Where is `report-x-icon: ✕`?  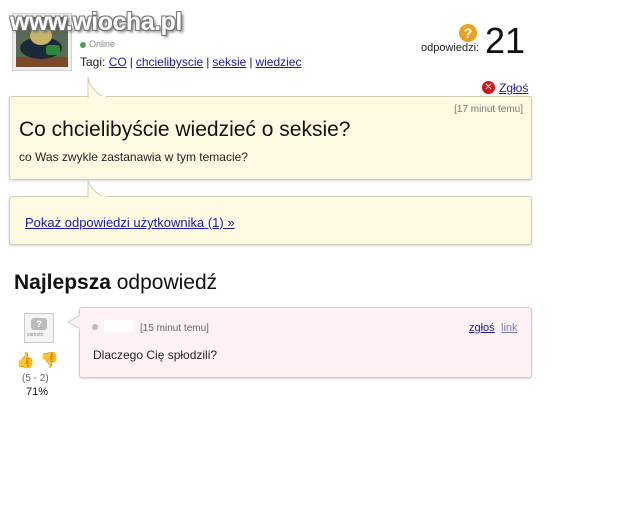 report-x-icon: ✕ is located at coordinates (488, 88).